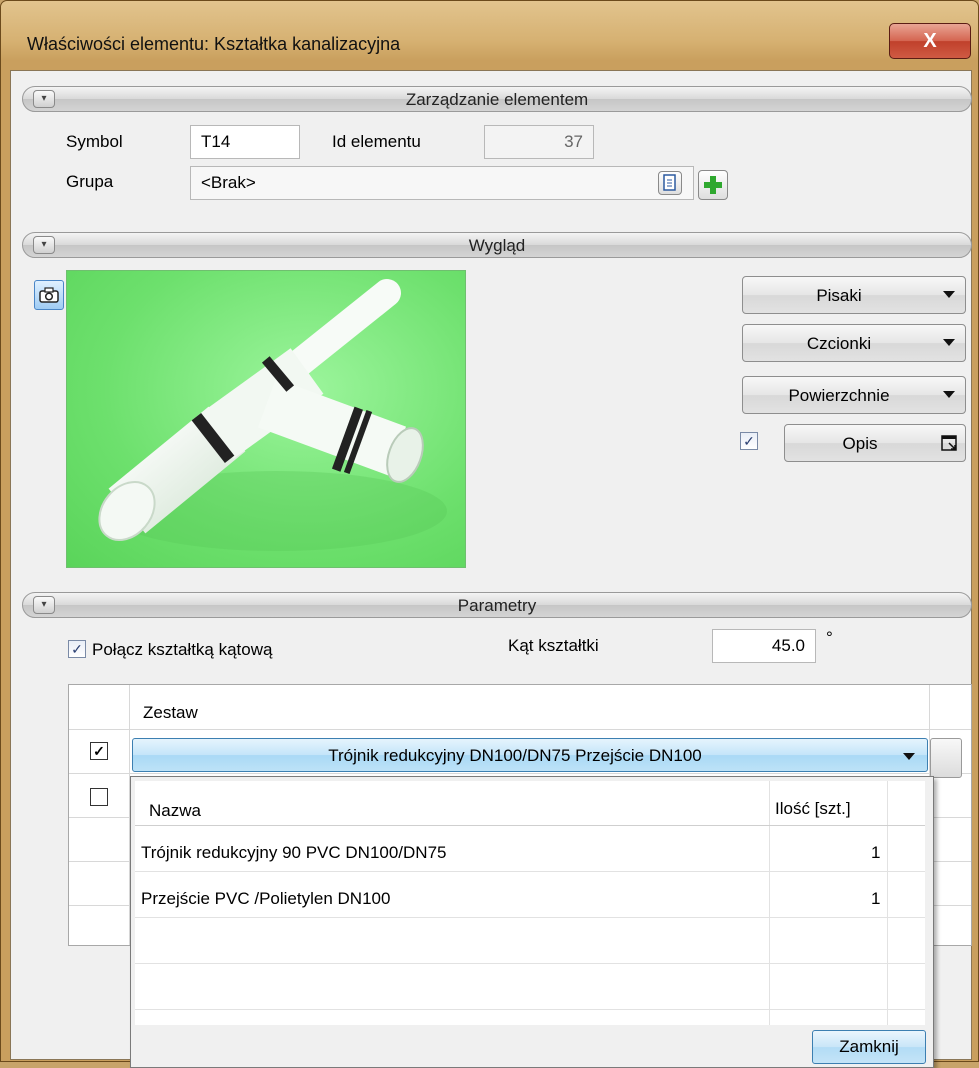  Describe the element at coordinates (175, 810) in the screenshot. I see `name-column-header: Nazwa` at that location.